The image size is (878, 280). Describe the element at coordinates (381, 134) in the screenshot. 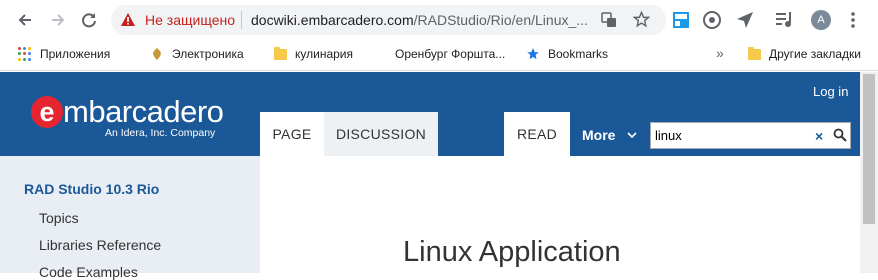

I see `tab-discussion: DISCUSSION` at that location.